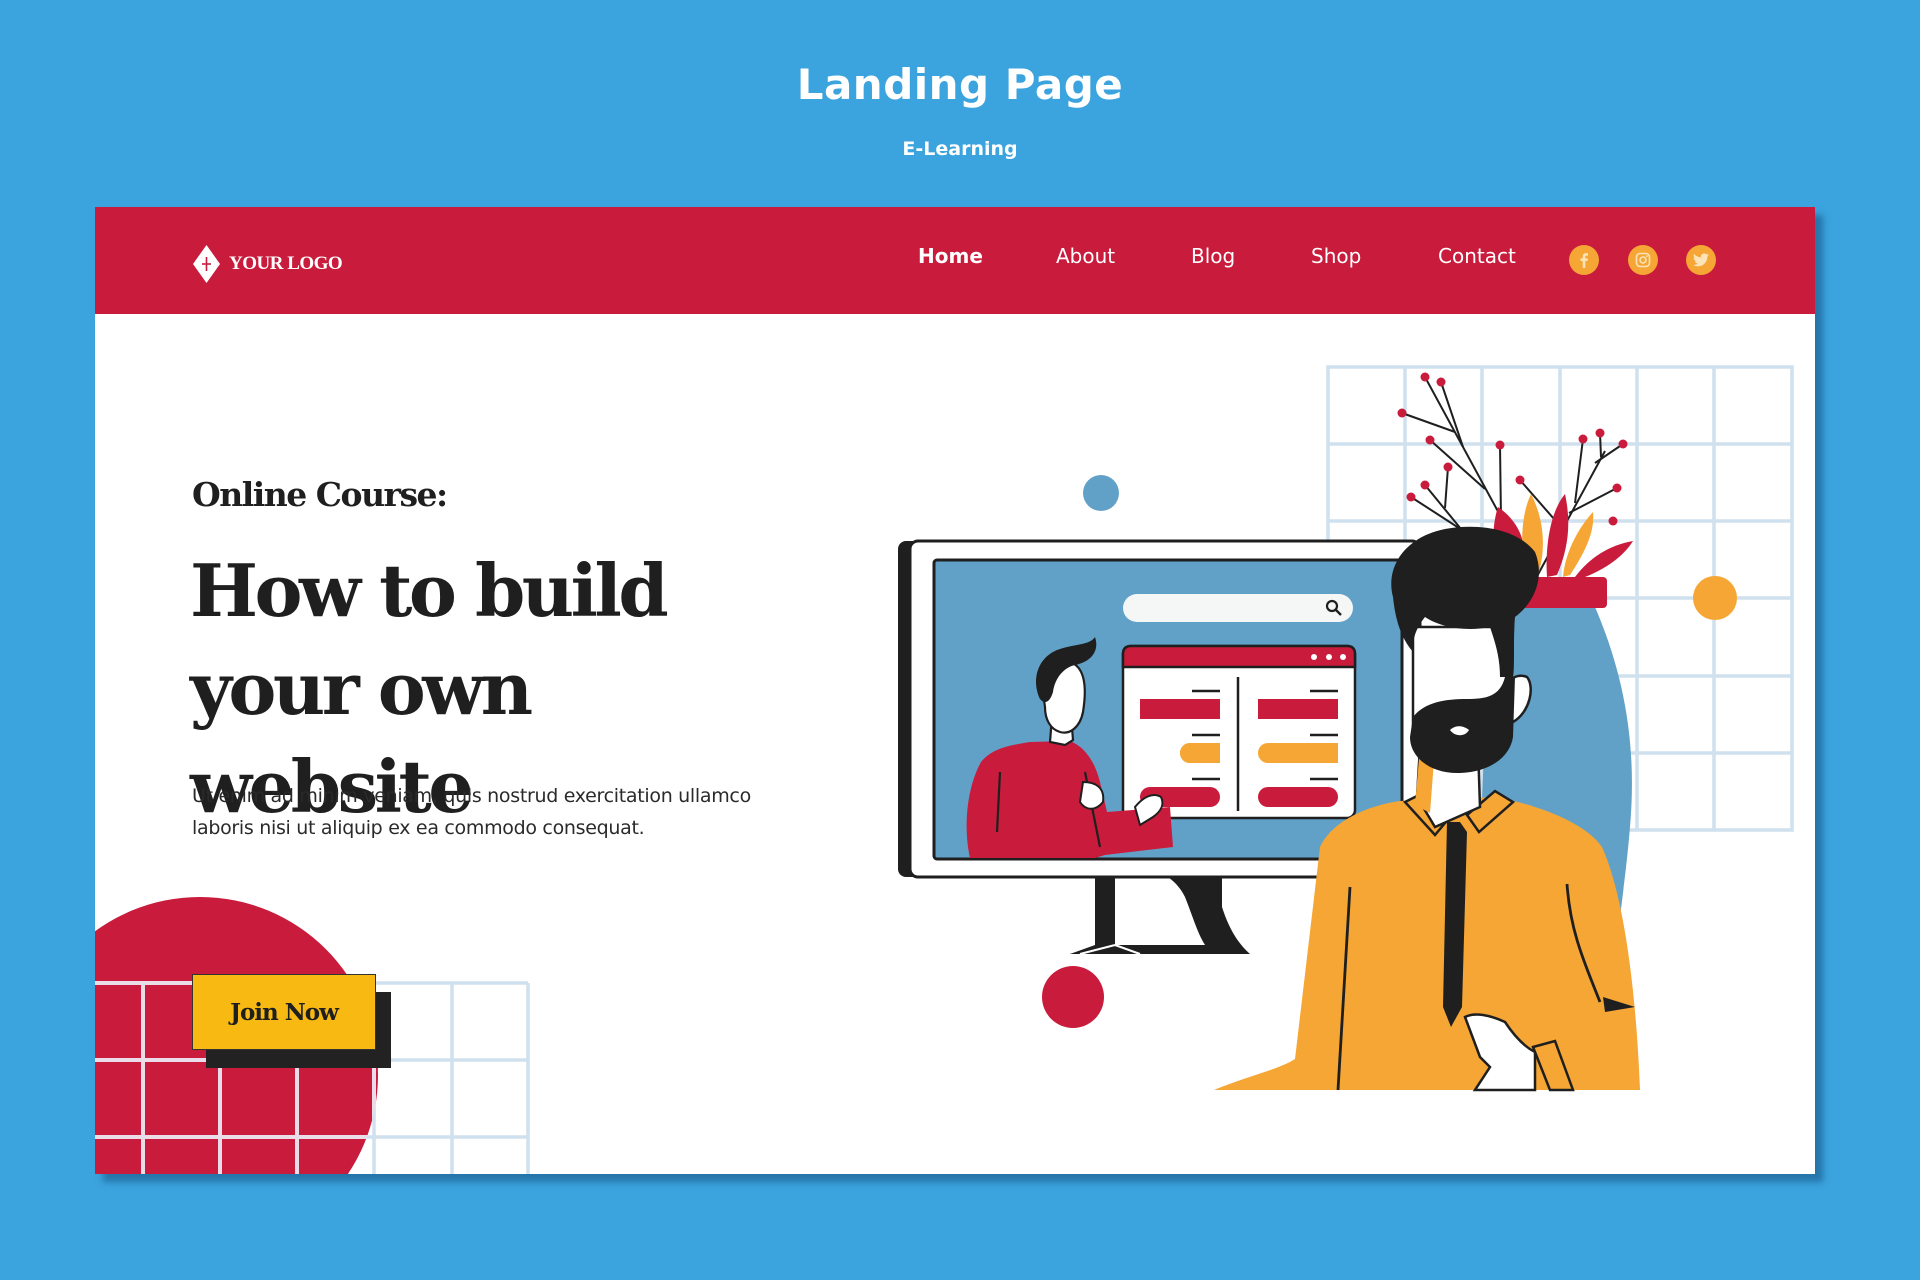 The image size is (1920, 1280). What do you see at coordinates (960, 84) in the screenshot?
I see `showcase-title: Landing Page` at bounding box center [960, 84].